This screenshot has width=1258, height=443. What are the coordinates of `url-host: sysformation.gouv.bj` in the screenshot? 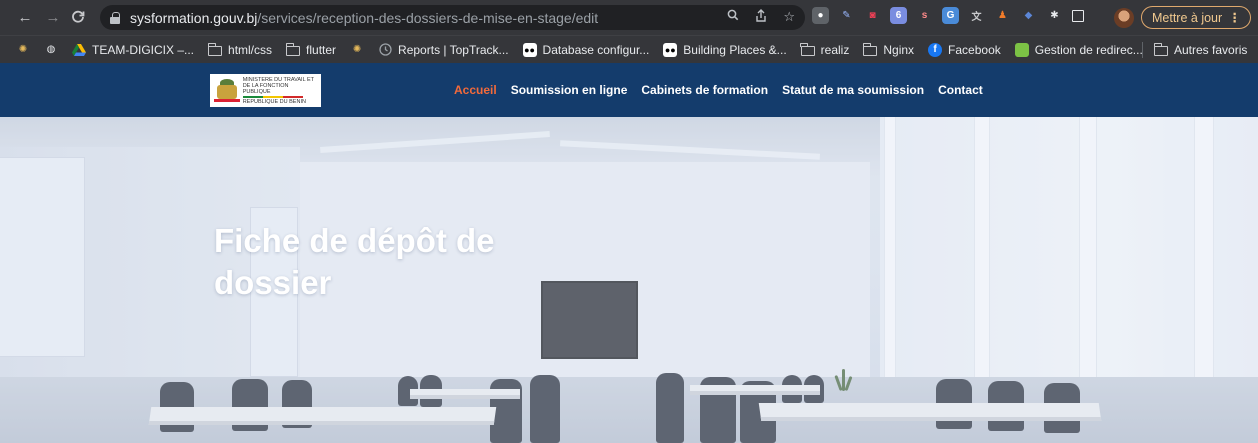 It's located at (194, 17).